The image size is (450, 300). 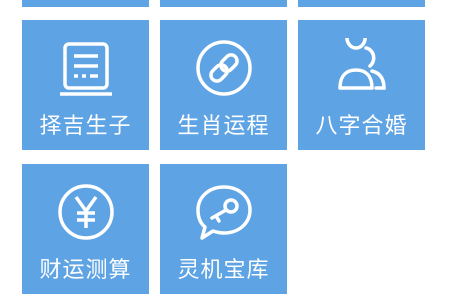 I want to click on tile-zeji-shengzi: 择吉生子, so click(x=85, y=85).